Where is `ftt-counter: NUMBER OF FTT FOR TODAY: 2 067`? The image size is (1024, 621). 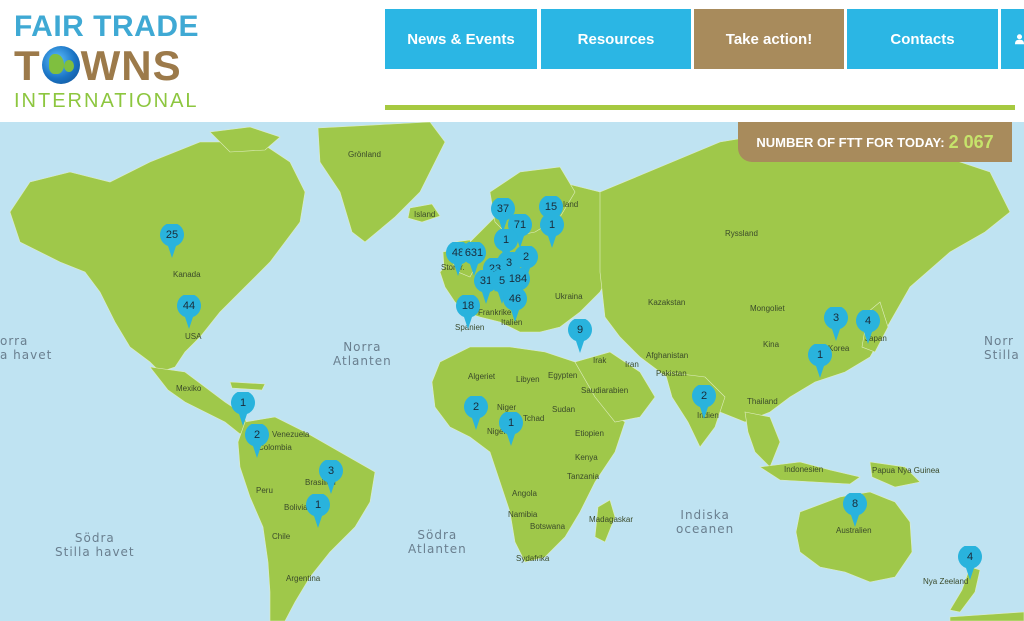 ftt-counter: NUMBER OF FTT FOR TODAY: 2 067 is located at coordinates (875, 142).